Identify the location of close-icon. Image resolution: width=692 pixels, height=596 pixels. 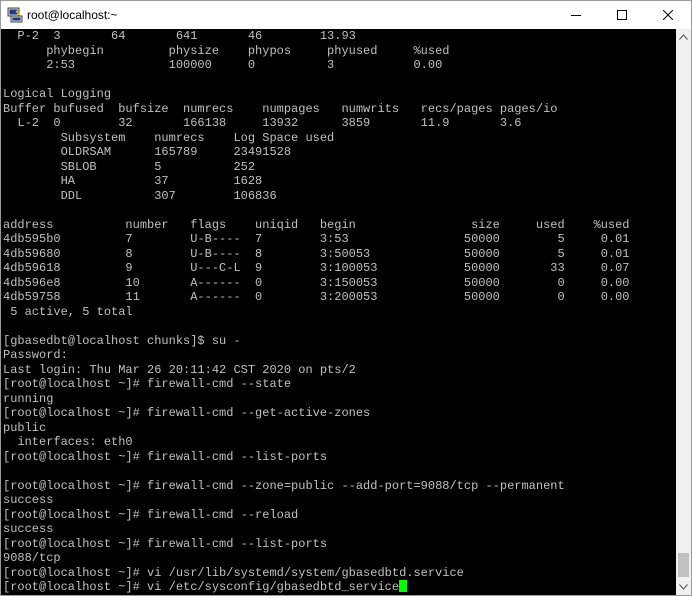
(668, 15).